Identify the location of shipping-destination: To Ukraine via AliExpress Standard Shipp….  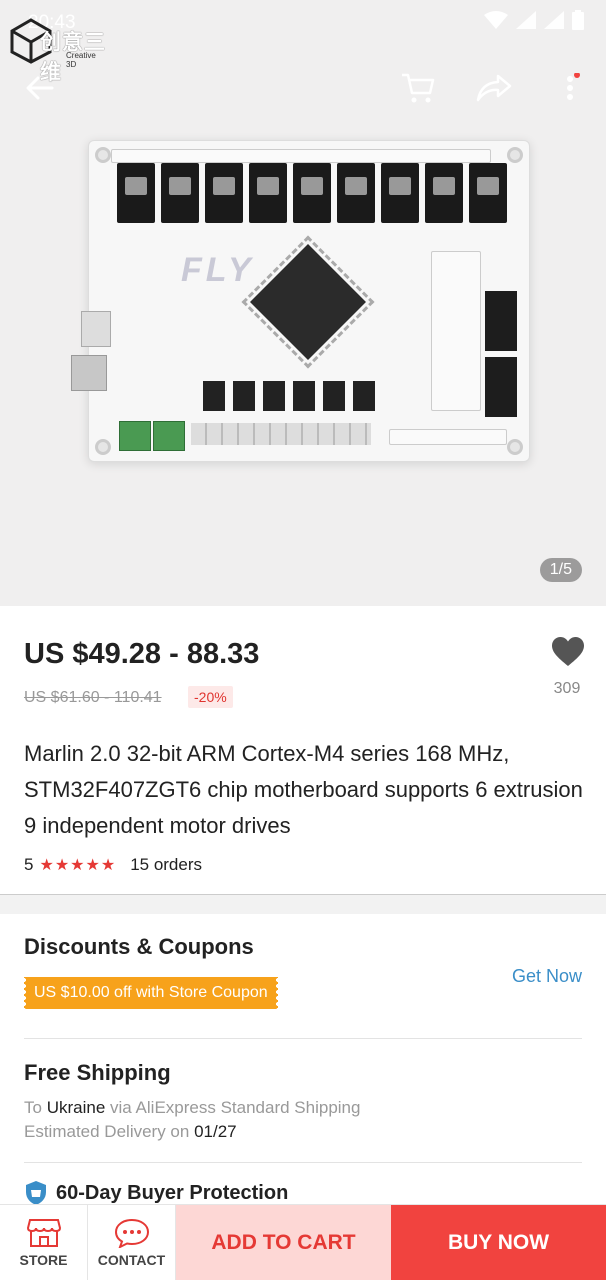
(192, 1108).